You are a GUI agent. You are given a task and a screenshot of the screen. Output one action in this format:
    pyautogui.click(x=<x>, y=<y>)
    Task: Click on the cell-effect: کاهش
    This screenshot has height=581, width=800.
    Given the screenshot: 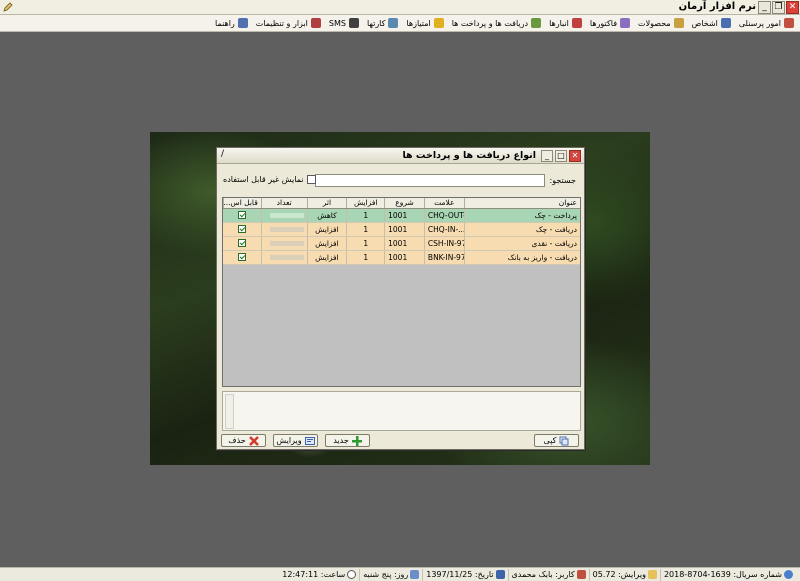 What is the action you would take?
    pyautogui.click(x=326, y=215)
    